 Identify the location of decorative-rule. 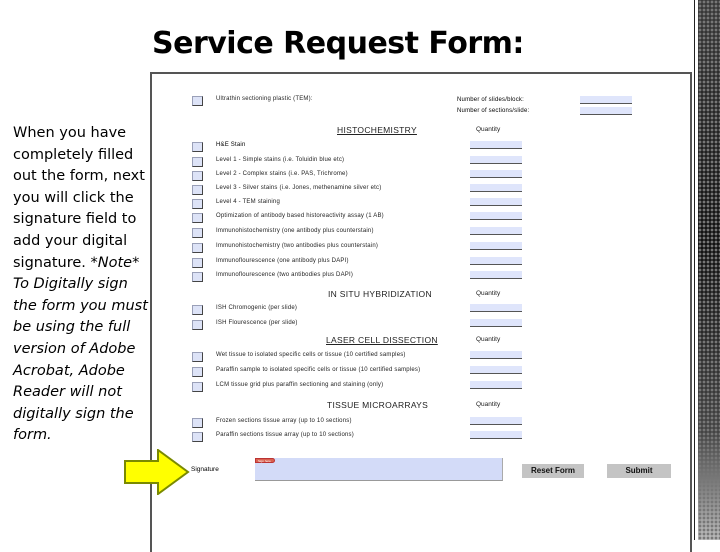
(694, 270).